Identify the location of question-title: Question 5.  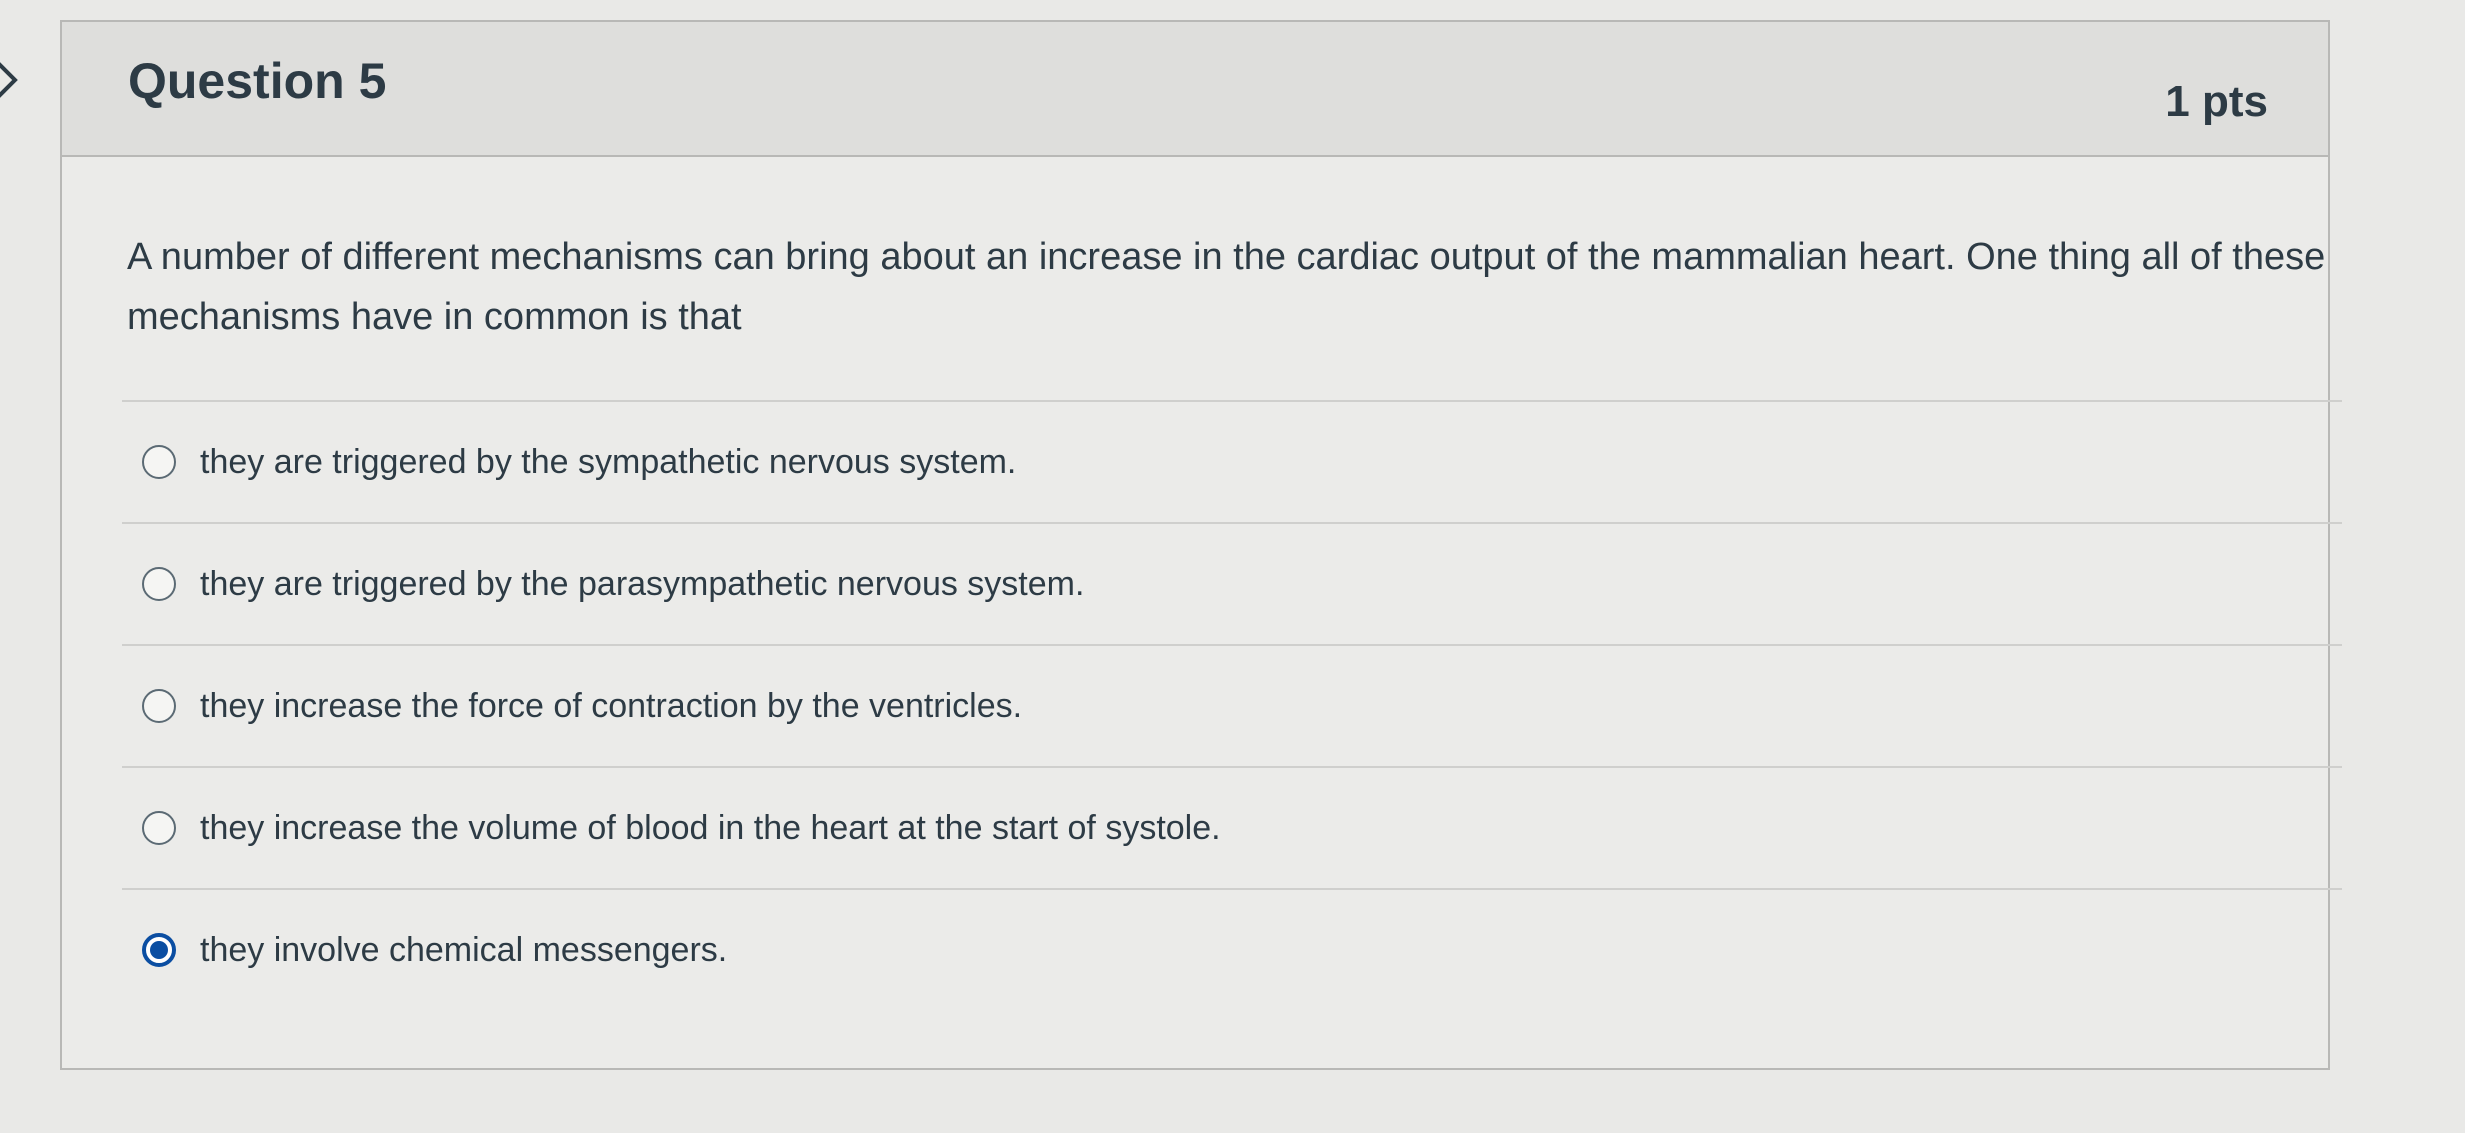
(257, 81).